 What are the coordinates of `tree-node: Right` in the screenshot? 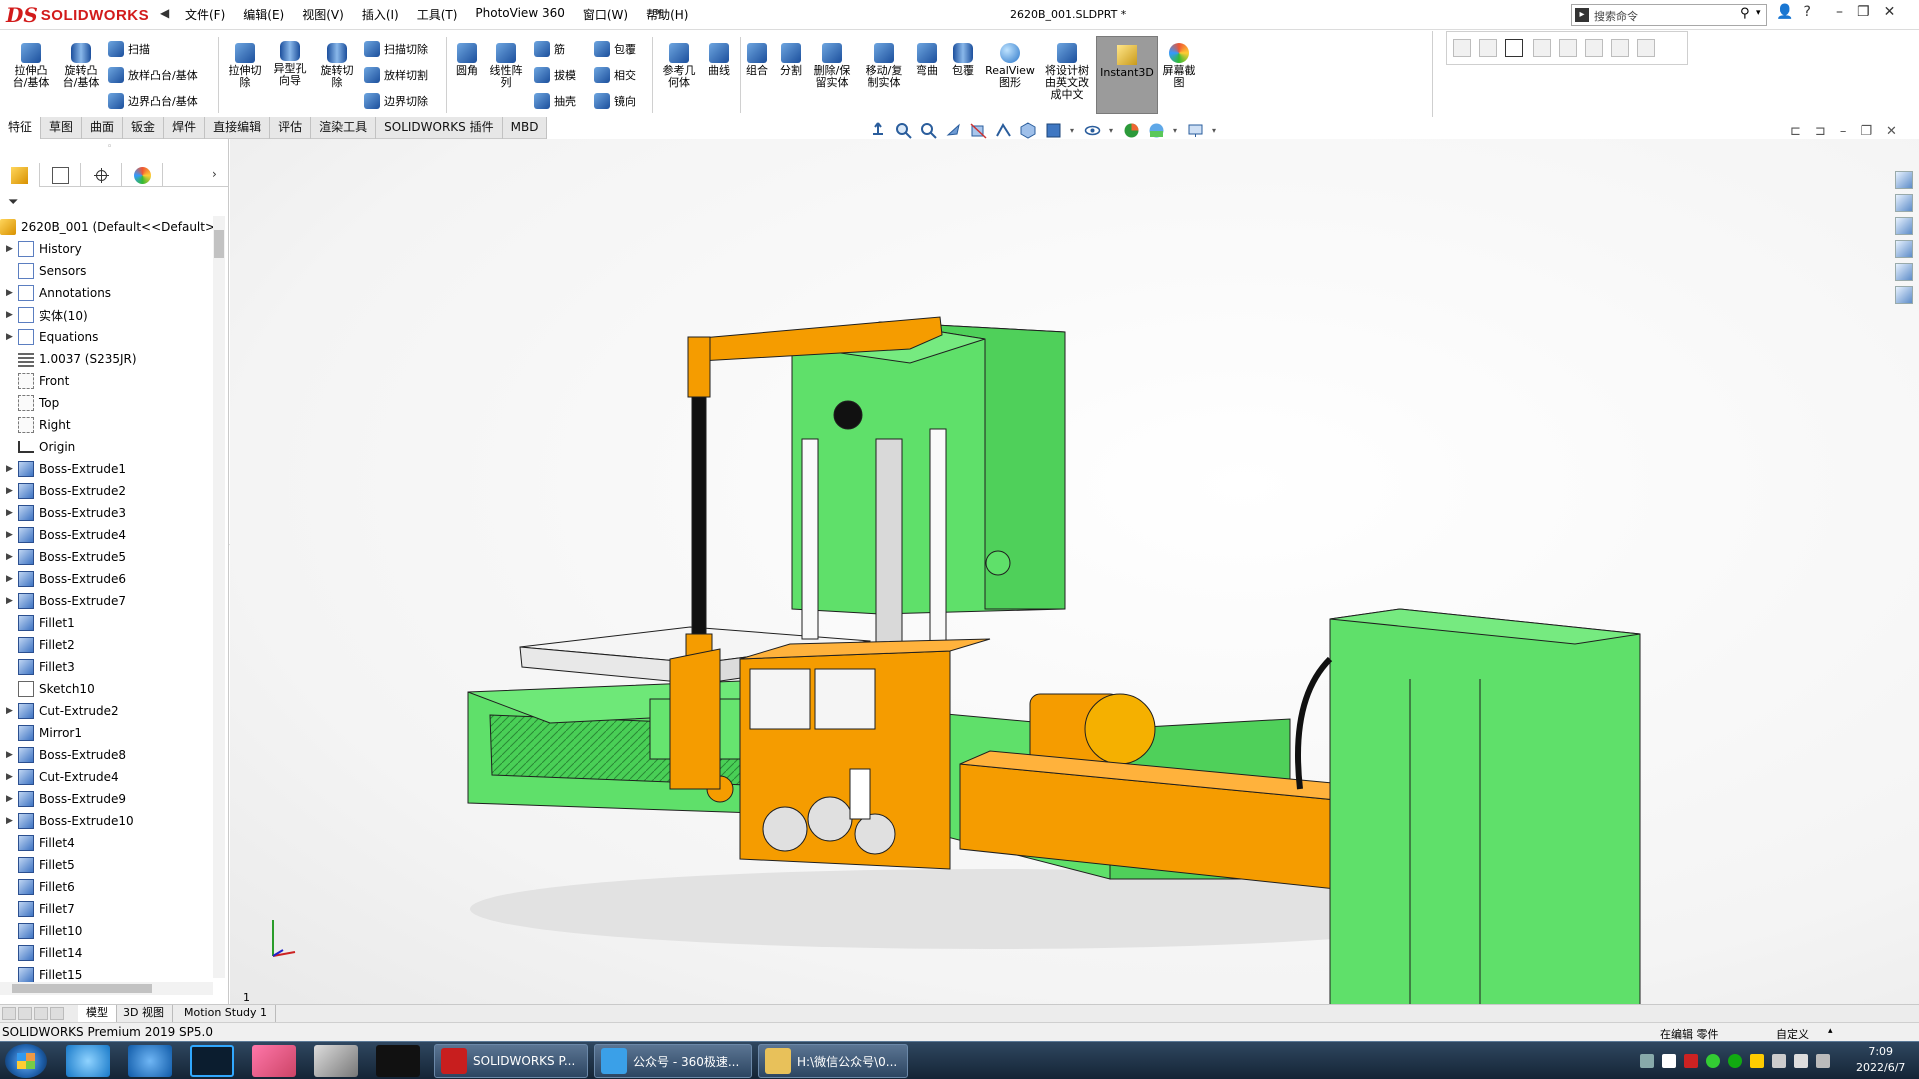 It's located at (106, 425).